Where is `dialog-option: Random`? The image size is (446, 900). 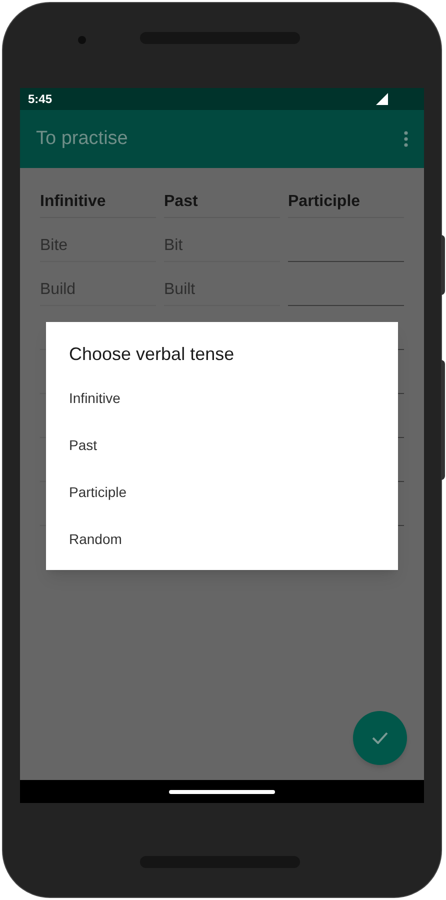
dialog-option: Random is located at coordinates (222, 539).